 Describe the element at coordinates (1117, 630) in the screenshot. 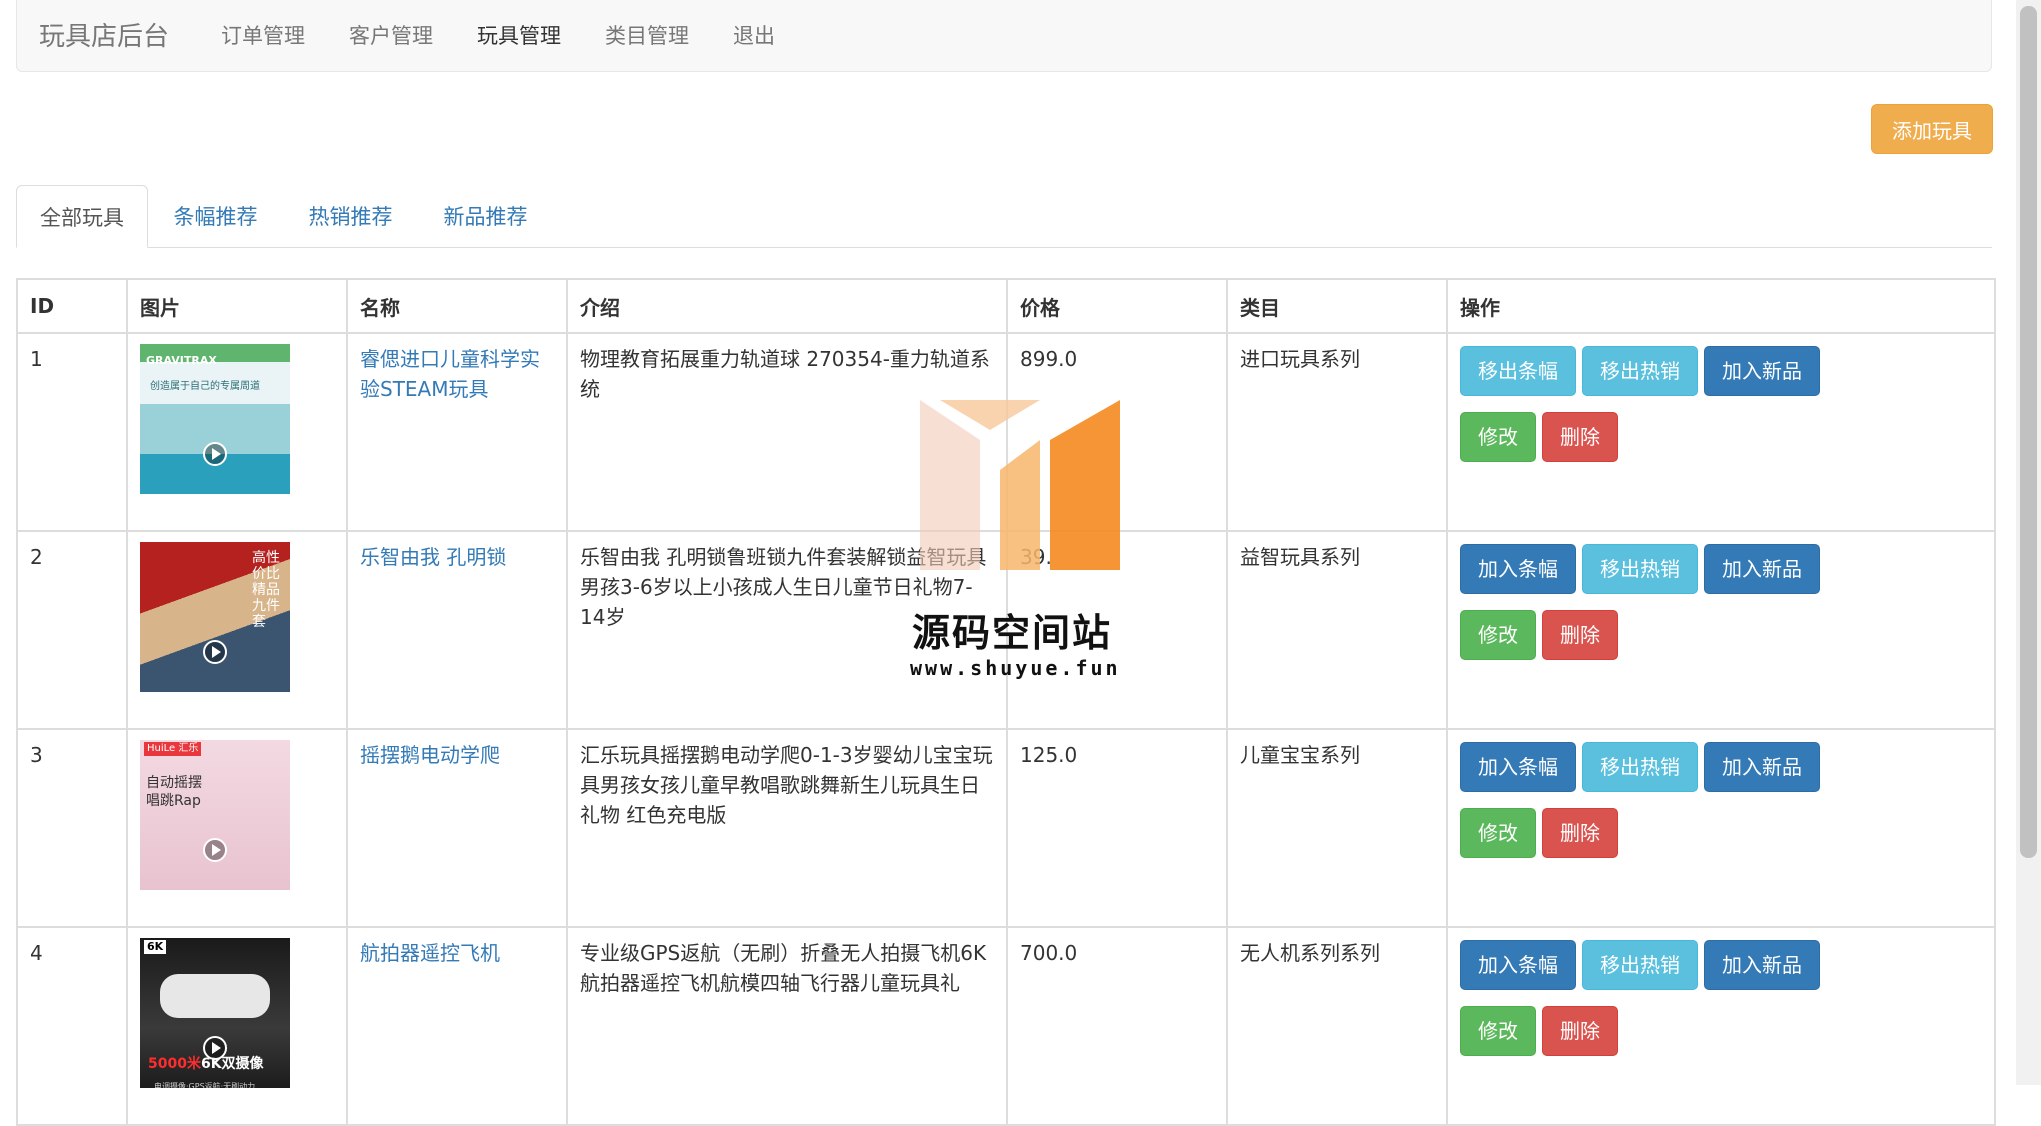

I see `cell-price: 39.` at that location.